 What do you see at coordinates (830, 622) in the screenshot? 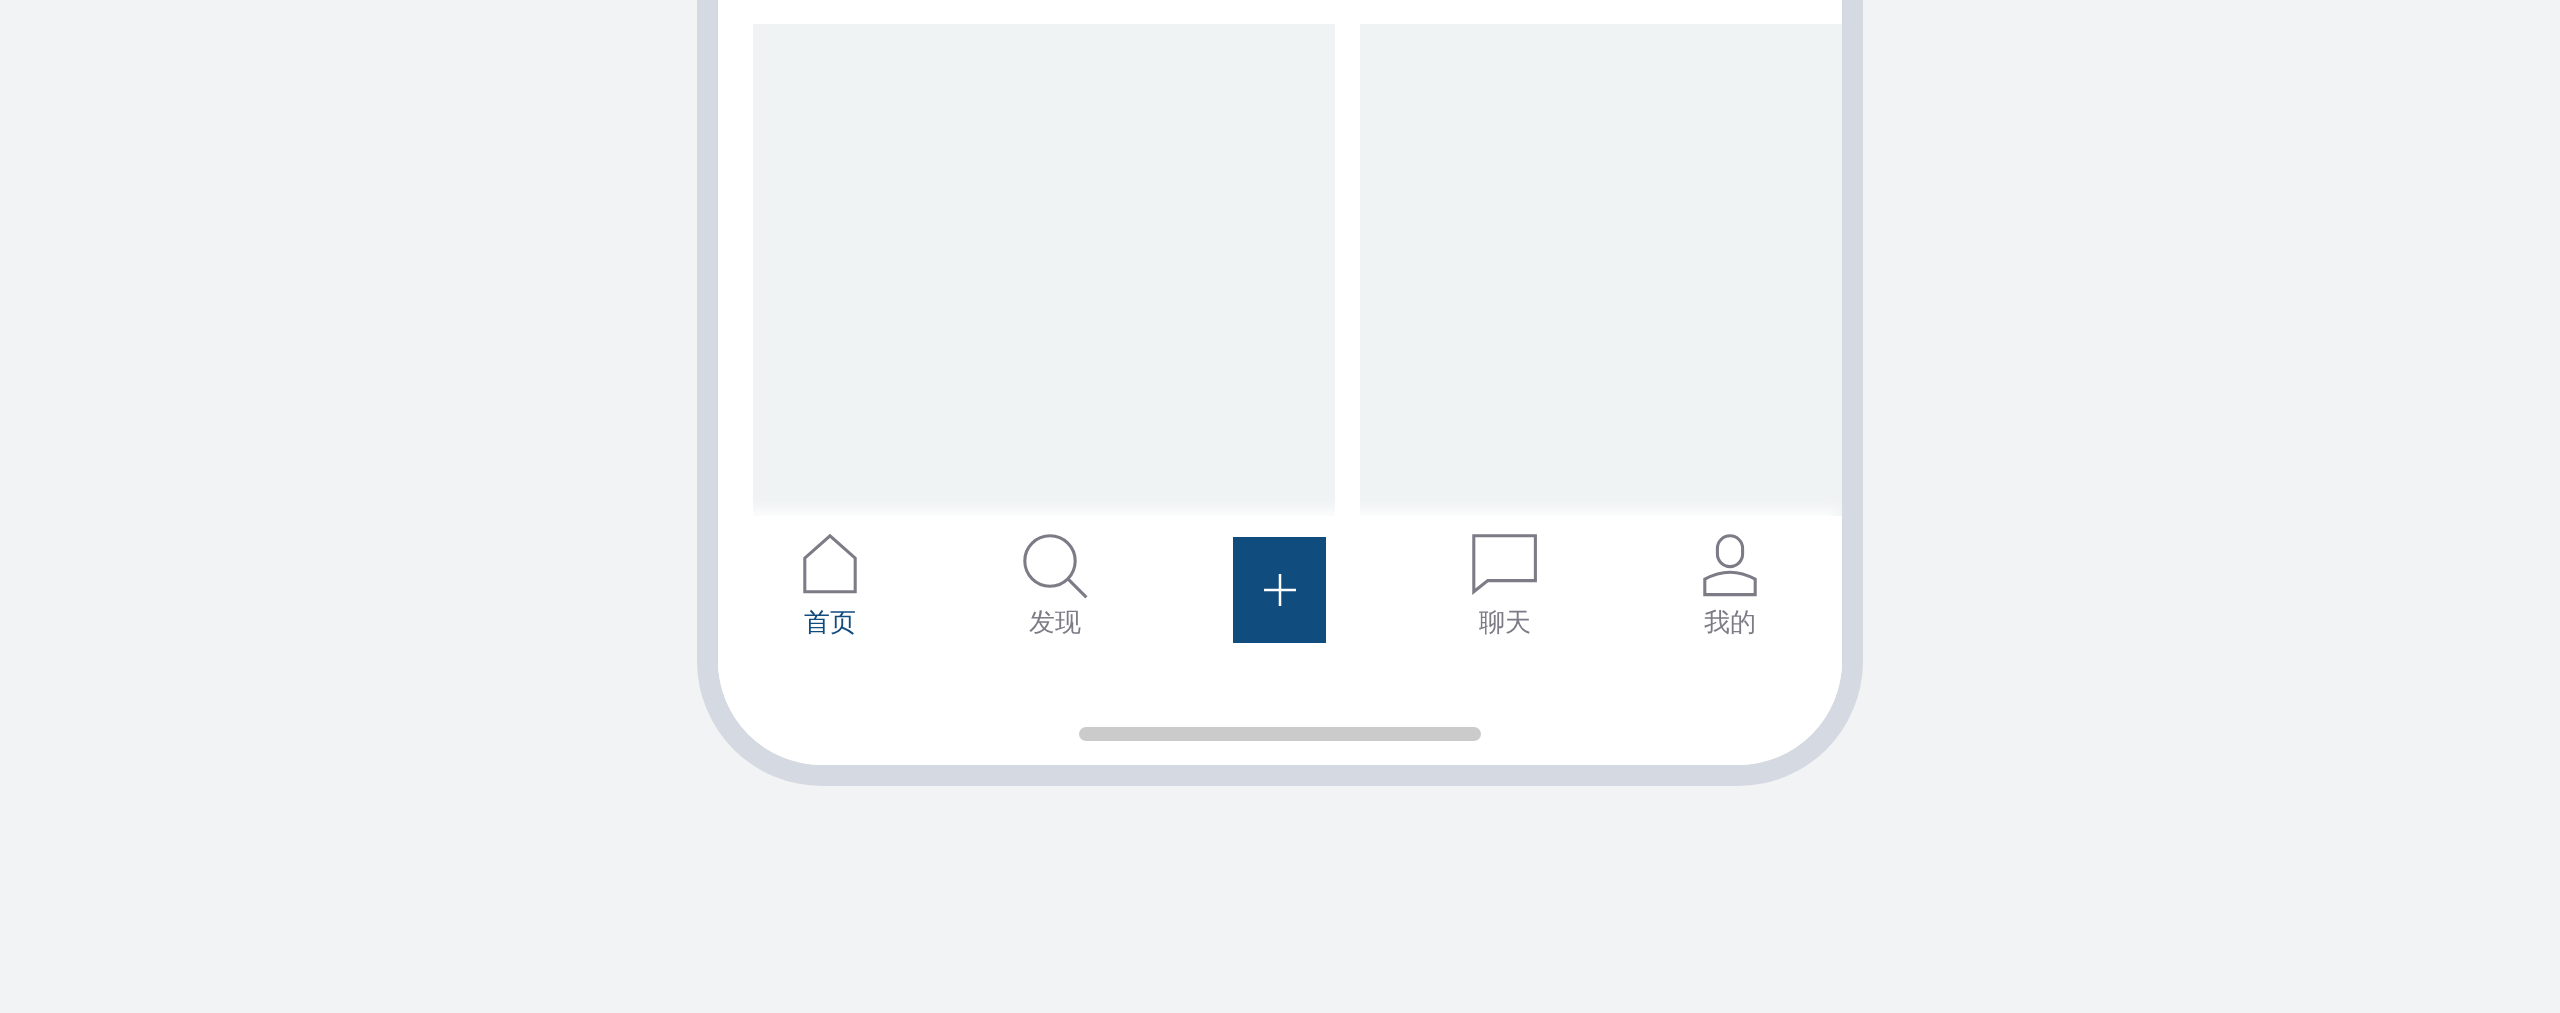
I see `tab-label: 首页` at bounding box center [830, 622].